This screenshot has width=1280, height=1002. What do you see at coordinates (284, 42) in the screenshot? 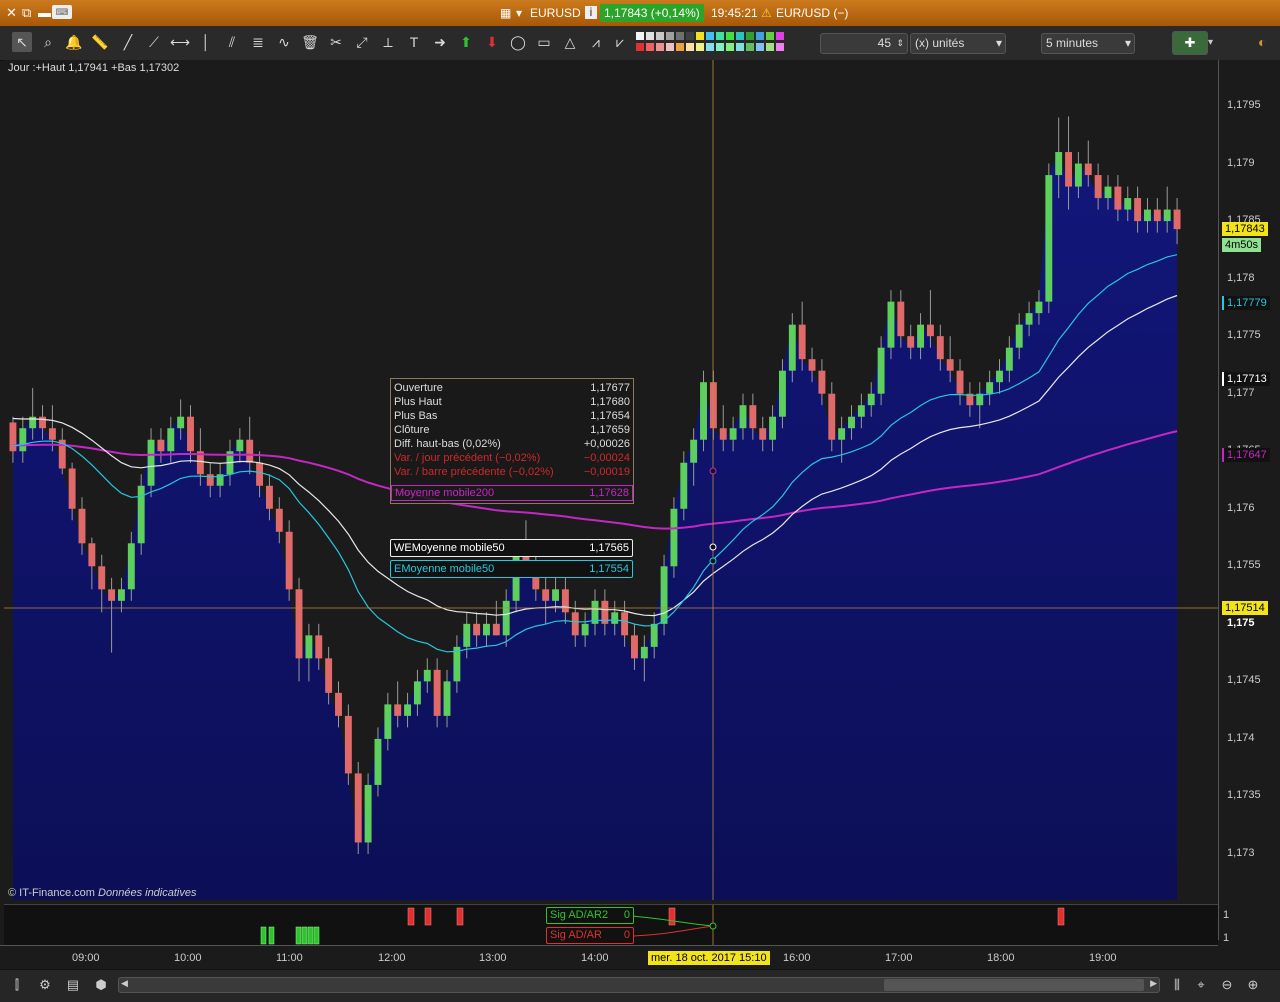
I see `wave-tool-icon: ∿` at bounding box center [284, 42].